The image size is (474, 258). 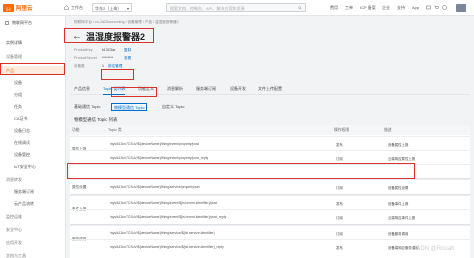 I want to click on top-link-enterprise: 企业, so click(x=386, y=8).